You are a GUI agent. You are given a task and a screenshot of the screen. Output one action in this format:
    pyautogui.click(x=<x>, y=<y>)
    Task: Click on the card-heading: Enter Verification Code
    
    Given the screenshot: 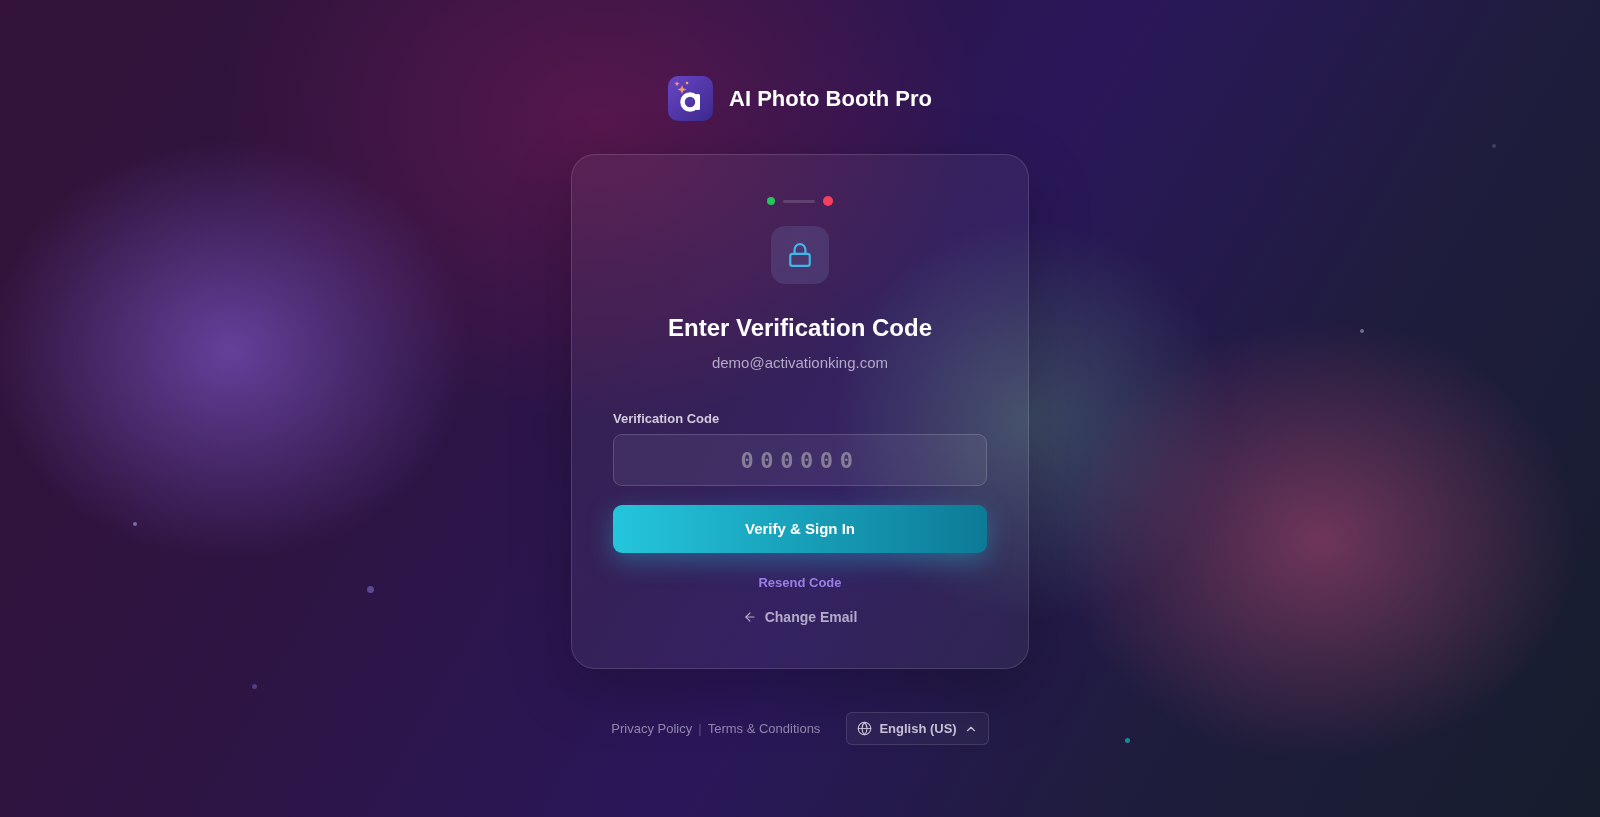 What is the action you would take?
    pyautogui.click(x=800, y=328)
    